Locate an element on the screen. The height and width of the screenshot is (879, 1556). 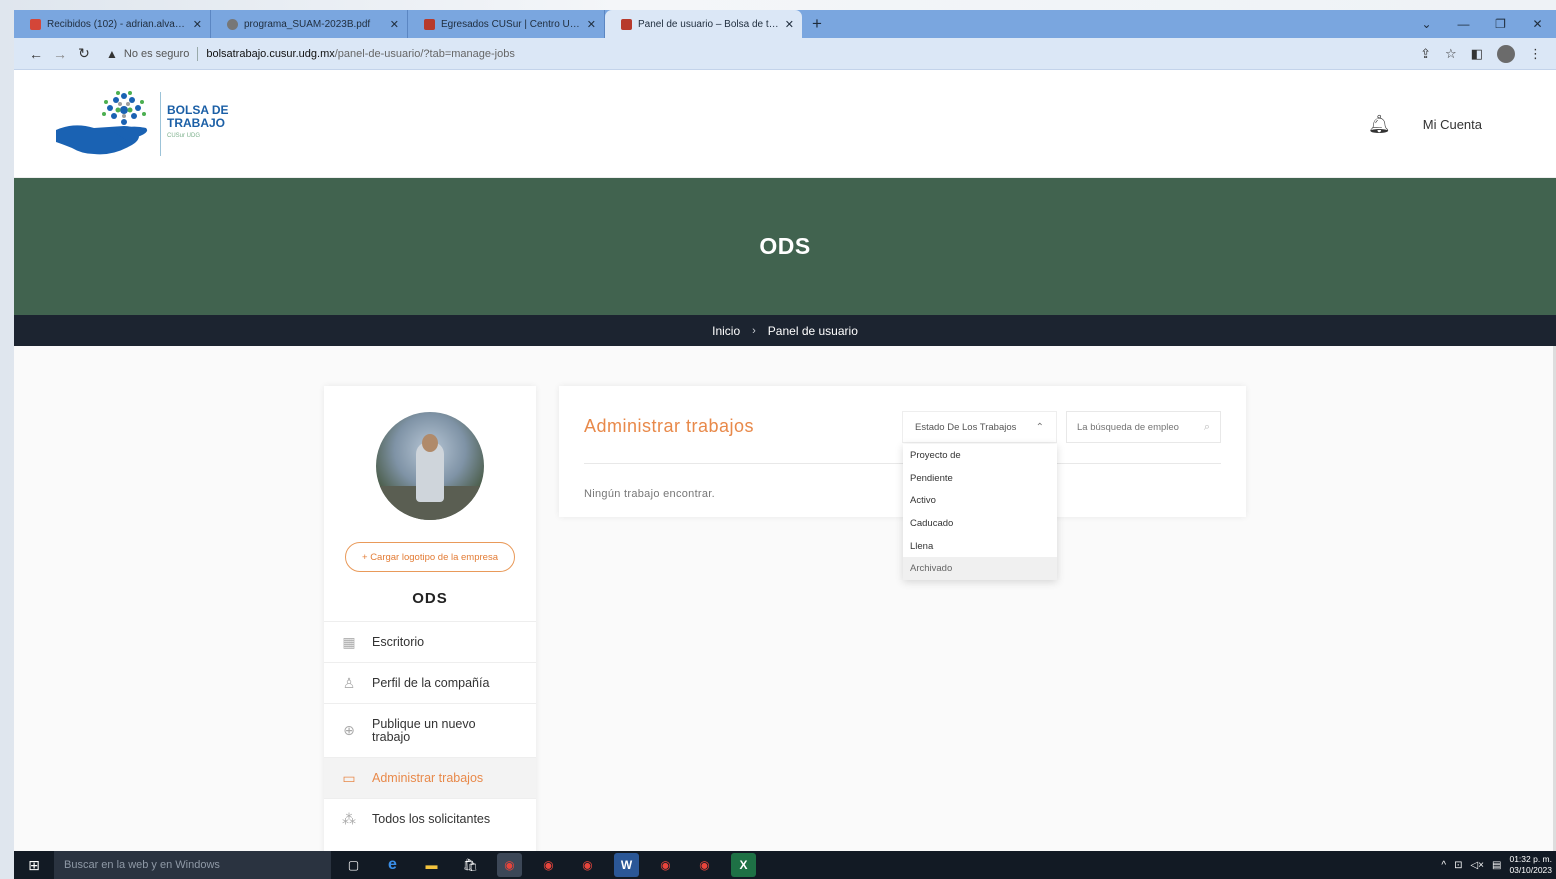
job-status-value: Estado De Los Trabajos is located at coordinates (966, 427).